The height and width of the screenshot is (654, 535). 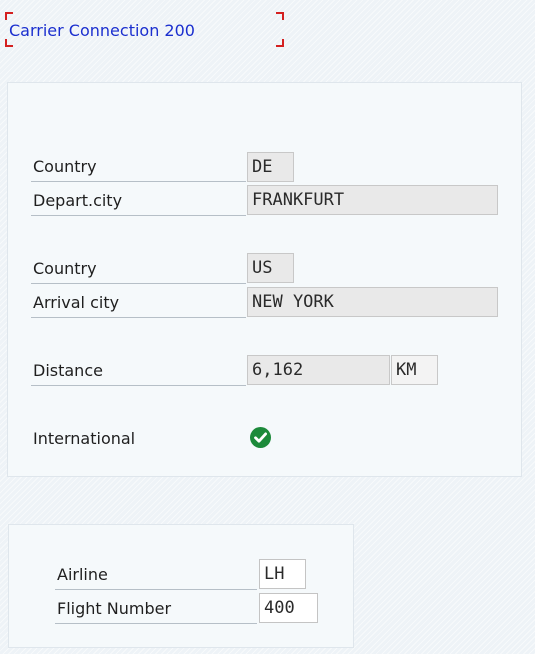 I want to click on checkmark-circle-icon, so click(x=260, y=437).